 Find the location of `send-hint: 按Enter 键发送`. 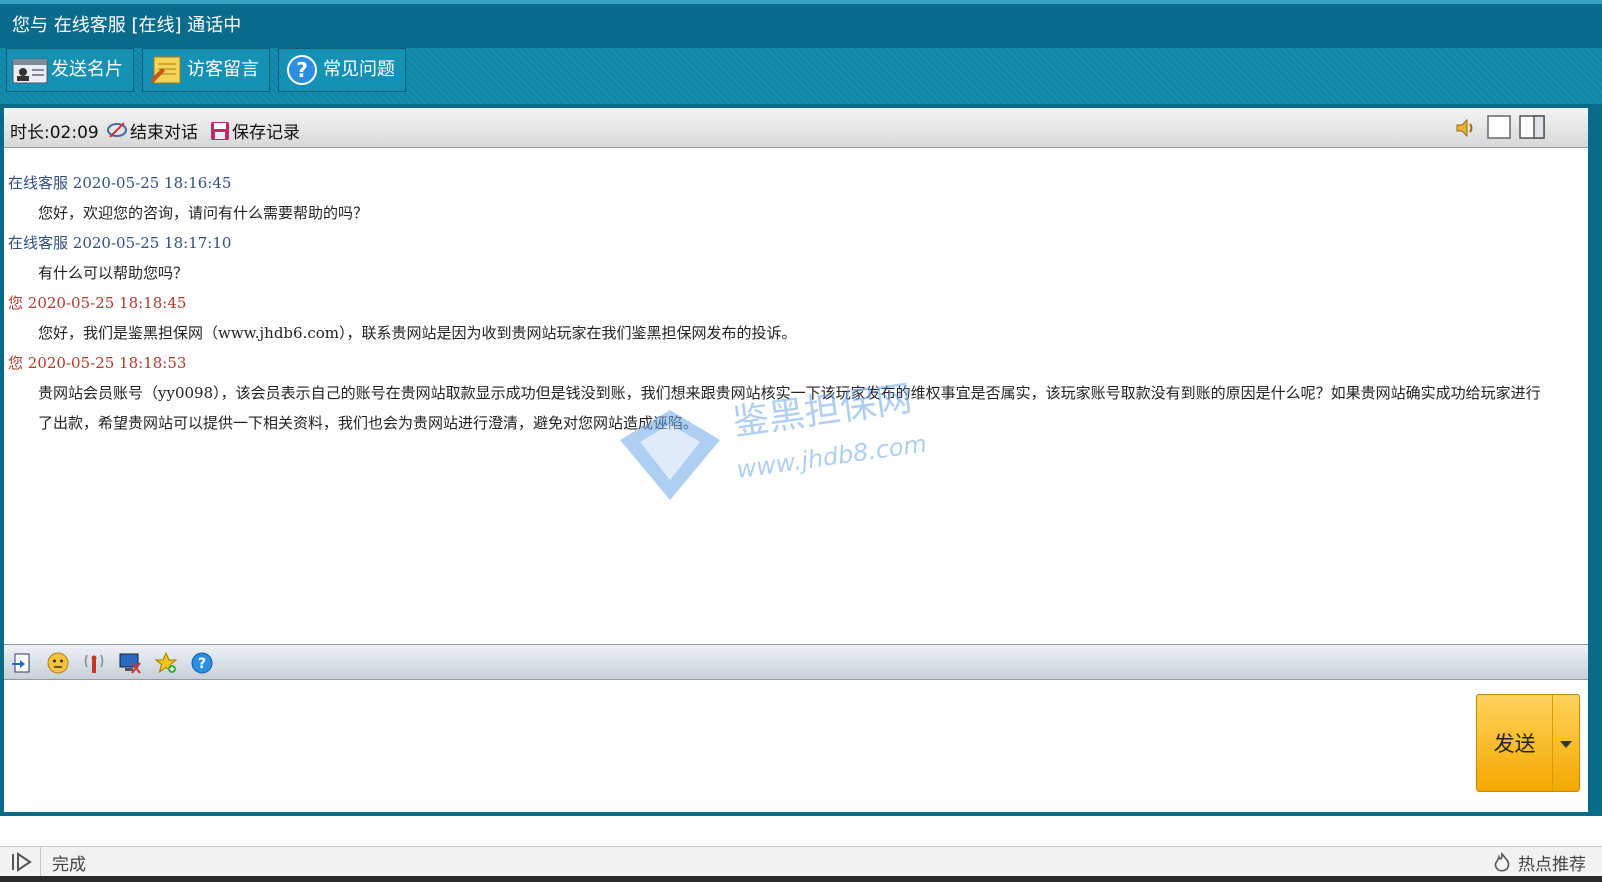

send-hint: 按Enter 键发送 is located at coordinates (1528, 830).